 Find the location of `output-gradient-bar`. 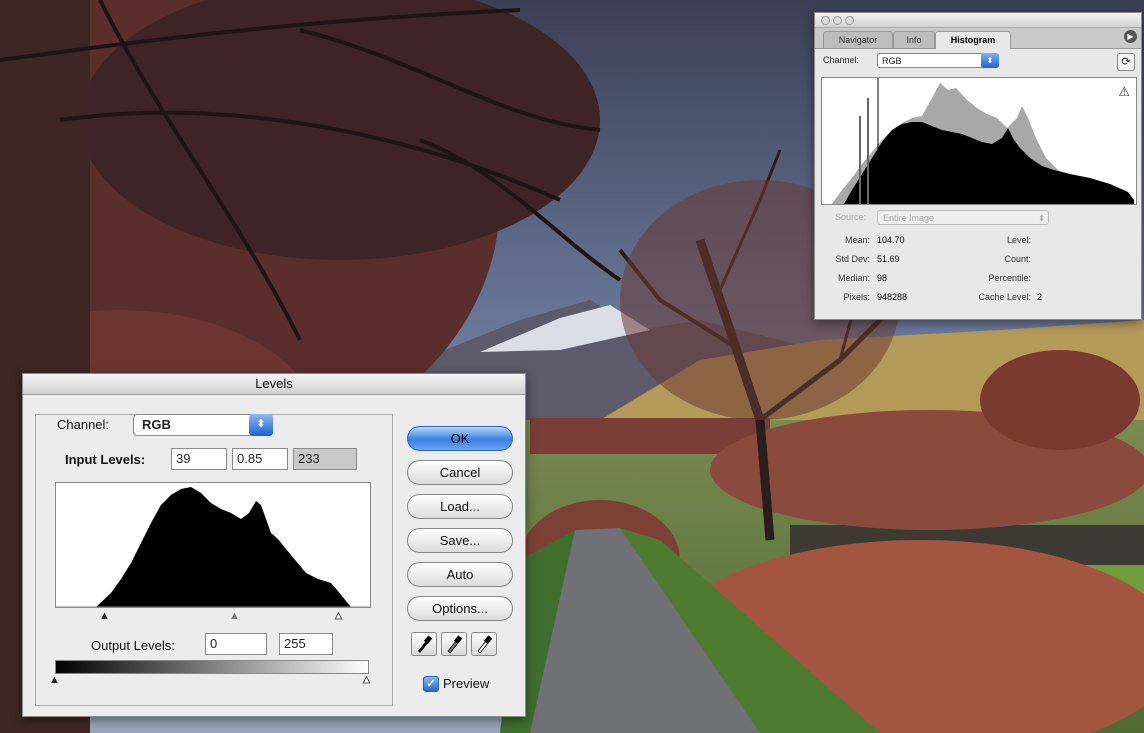

output-gradient-bar is located at coordinates (212, 667).